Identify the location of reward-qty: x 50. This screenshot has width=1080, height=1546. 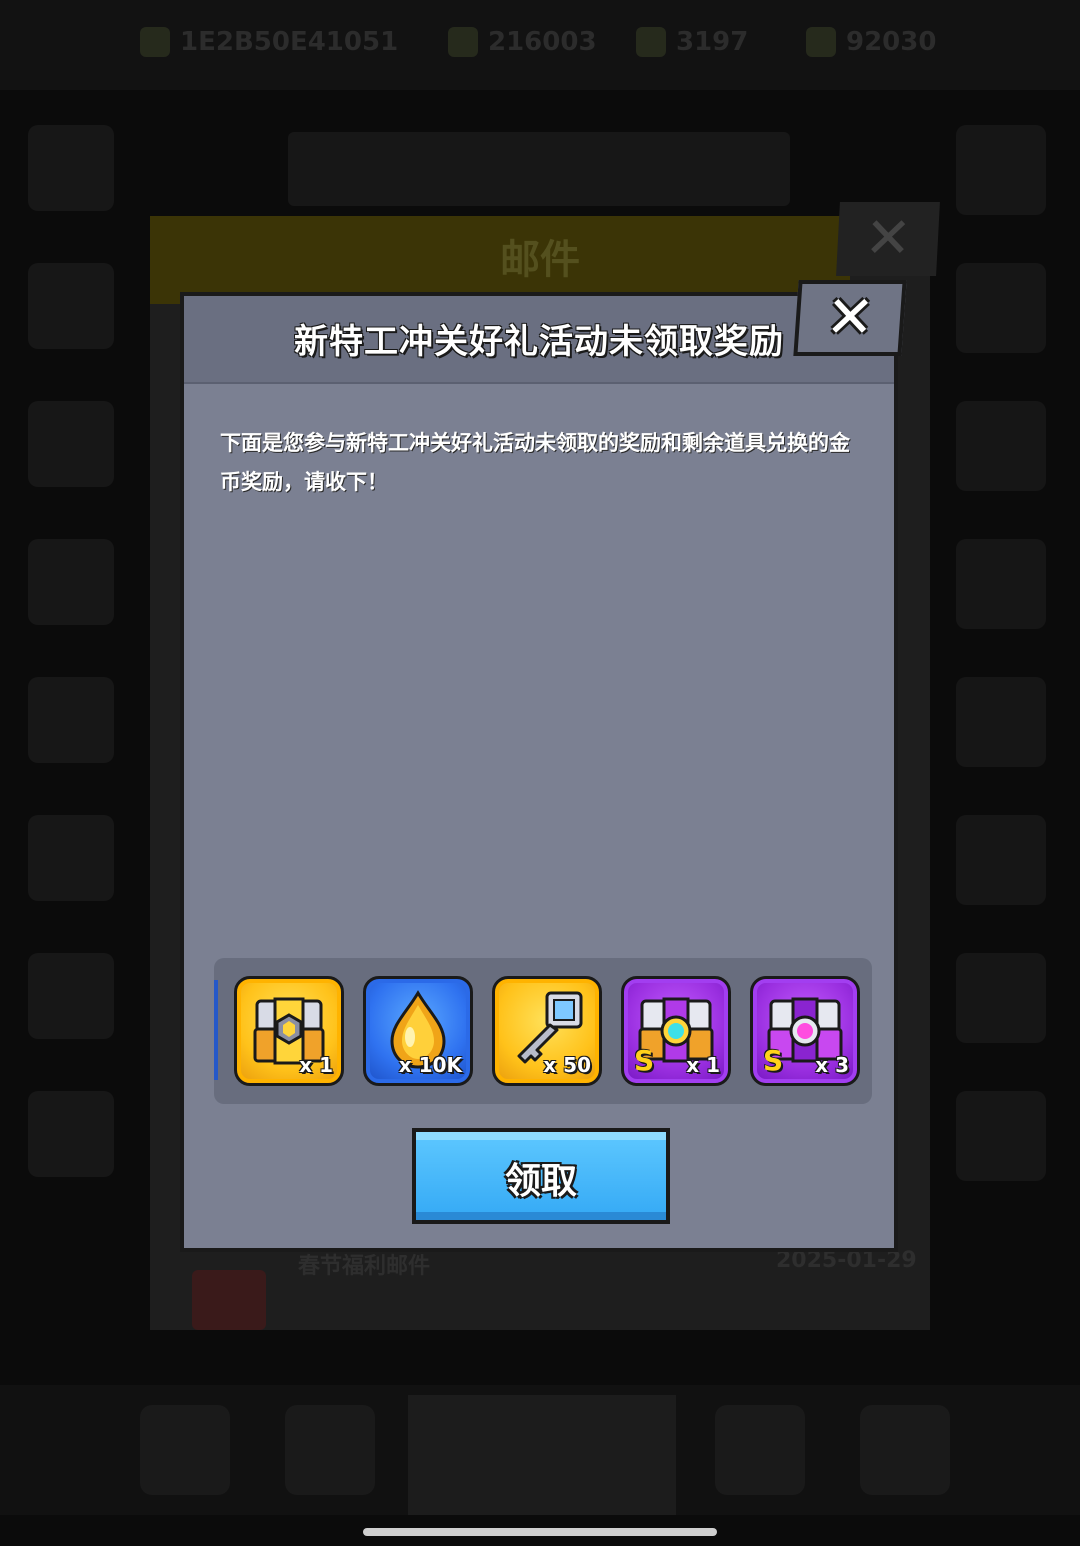
(567, 1065).